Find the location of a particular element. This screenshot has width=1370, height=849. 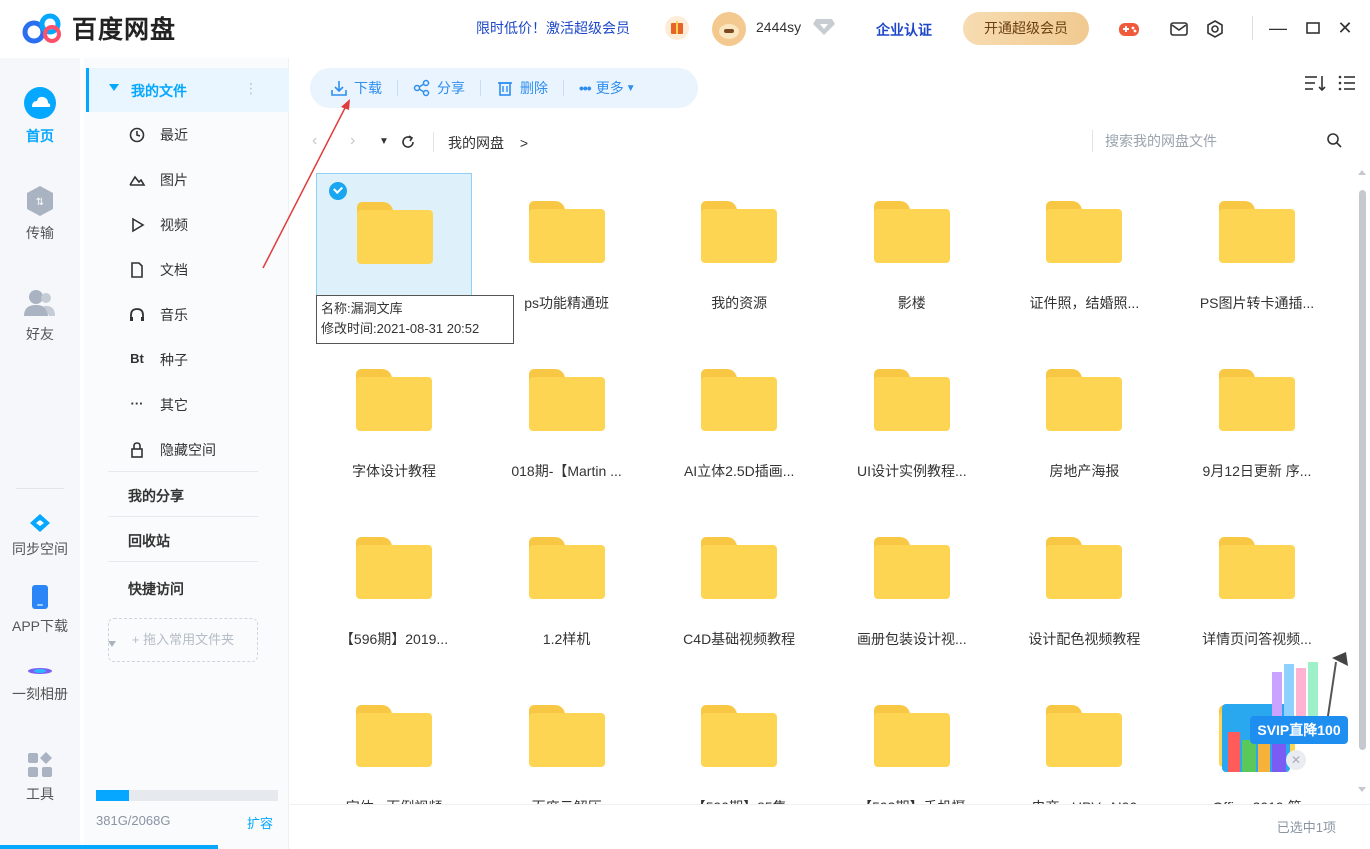

vertical-scrollbar is located at coordinates (1362, 483).